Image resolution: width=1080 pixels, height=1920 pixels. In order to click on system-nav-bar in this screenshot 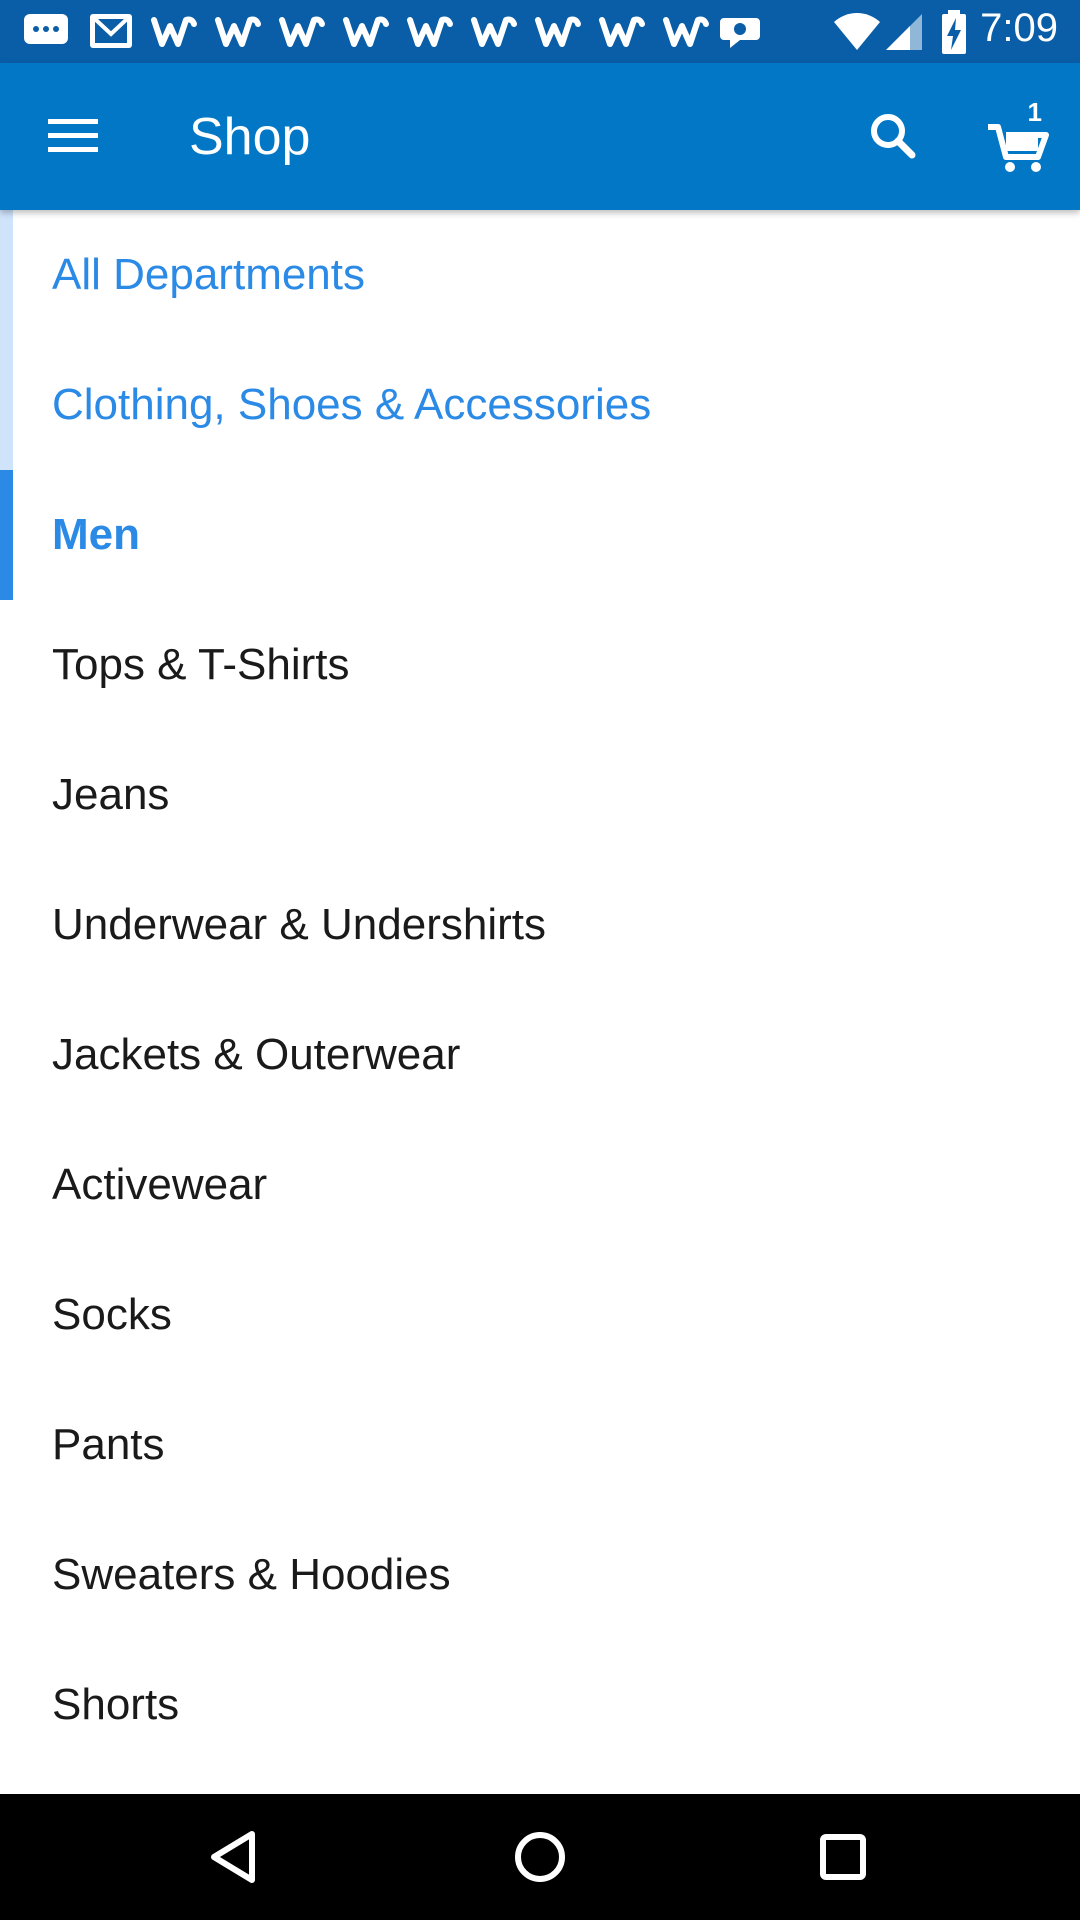, I will do `click(540, 1857)`.